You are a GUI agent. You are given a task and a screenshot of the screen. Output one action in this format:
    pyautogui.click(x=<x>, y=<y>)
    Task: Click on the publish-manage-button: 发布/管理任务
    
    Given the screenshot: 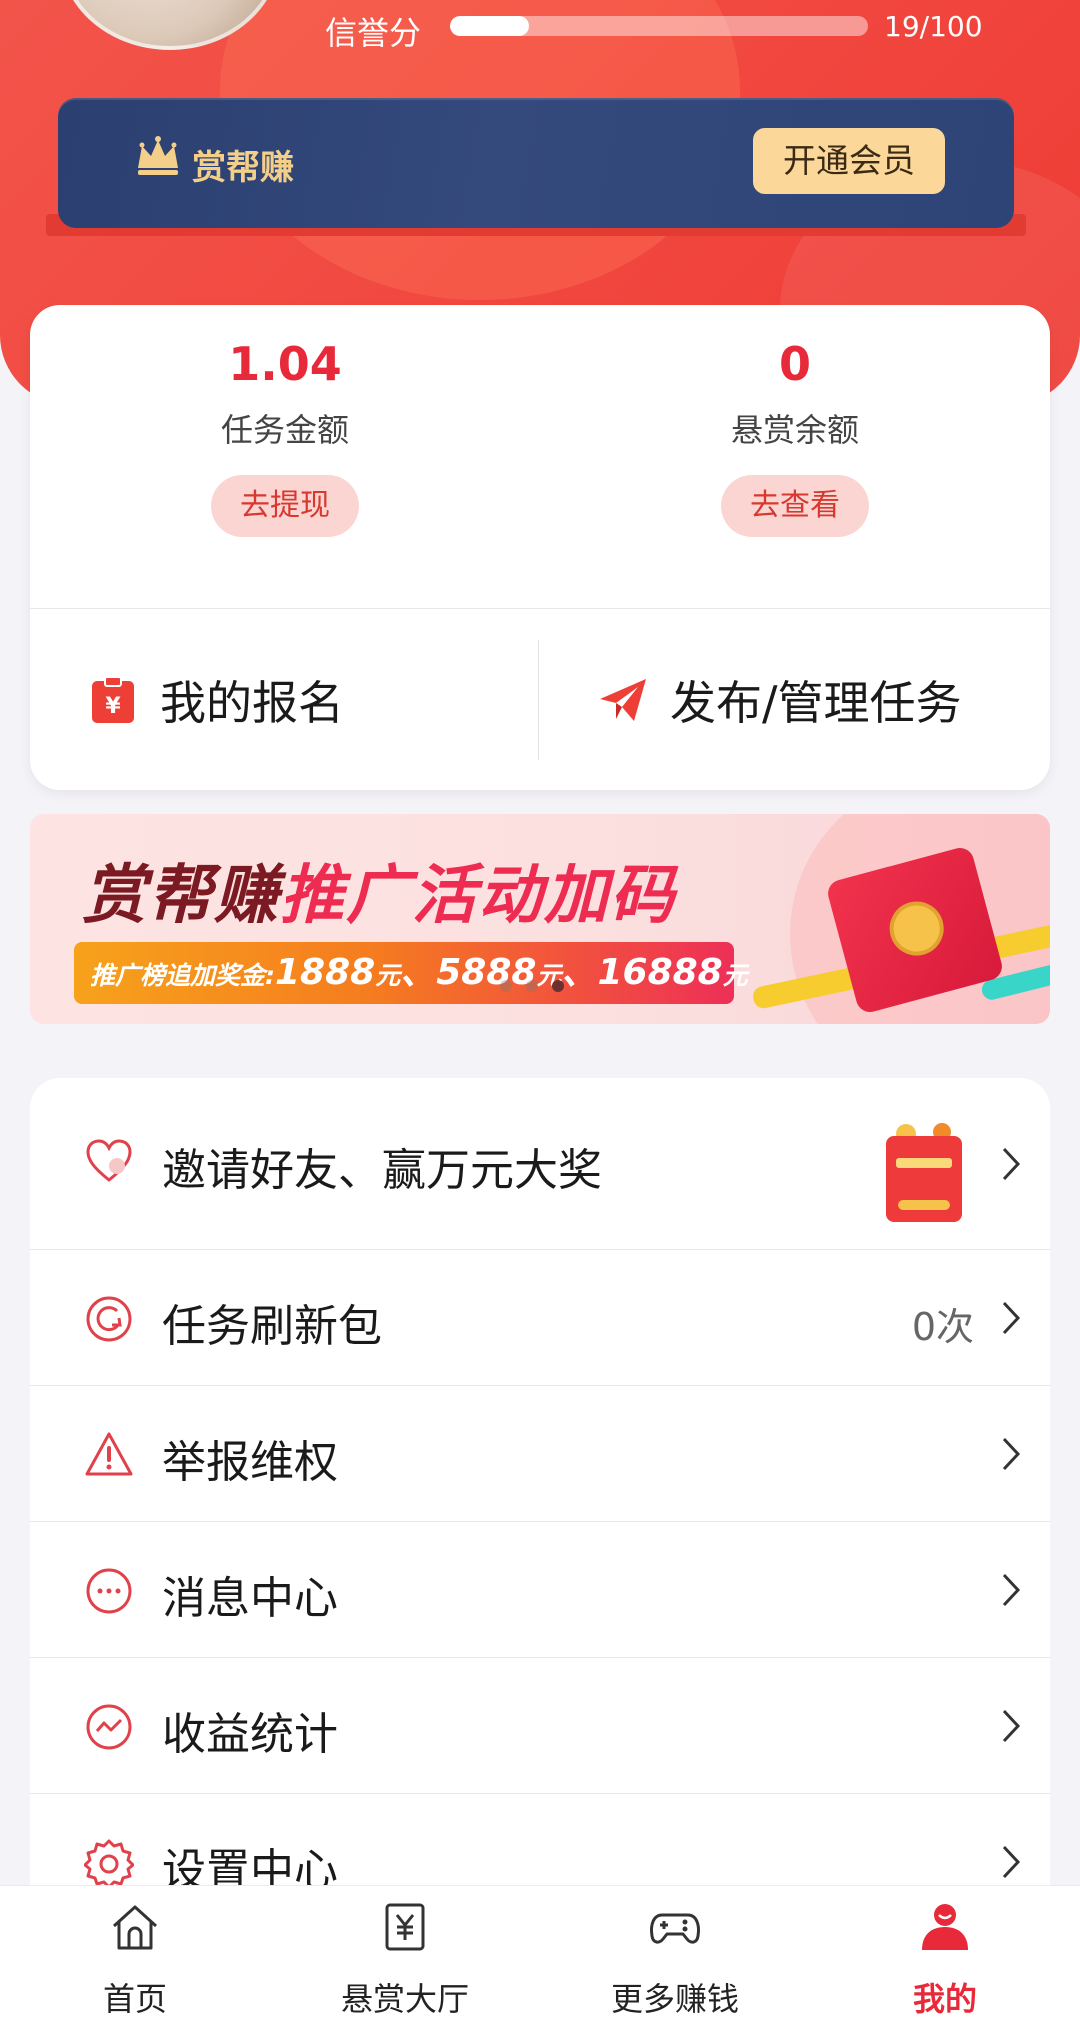 What is the action you would take?
    pyautogui.click(x=780, y=700)
    